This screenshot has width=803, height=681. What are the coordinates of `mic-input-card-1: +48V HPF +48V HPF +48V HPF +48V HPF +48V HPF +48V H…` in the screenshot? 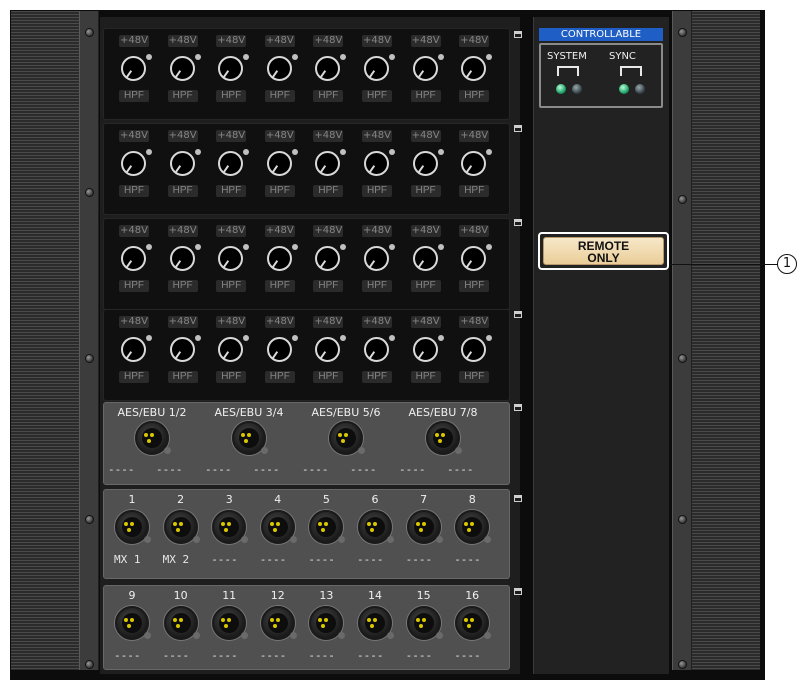 It's located at (306, 74).